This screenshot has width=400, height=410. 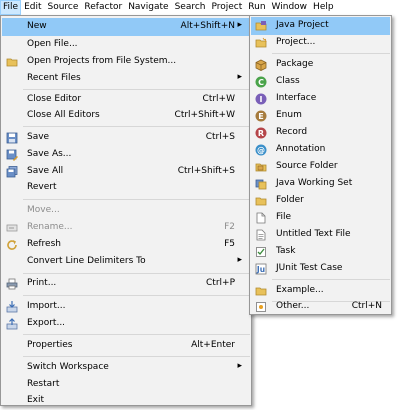 I want to click on menu-item-refresh: Refresh F5, so click(x=126, y=245).